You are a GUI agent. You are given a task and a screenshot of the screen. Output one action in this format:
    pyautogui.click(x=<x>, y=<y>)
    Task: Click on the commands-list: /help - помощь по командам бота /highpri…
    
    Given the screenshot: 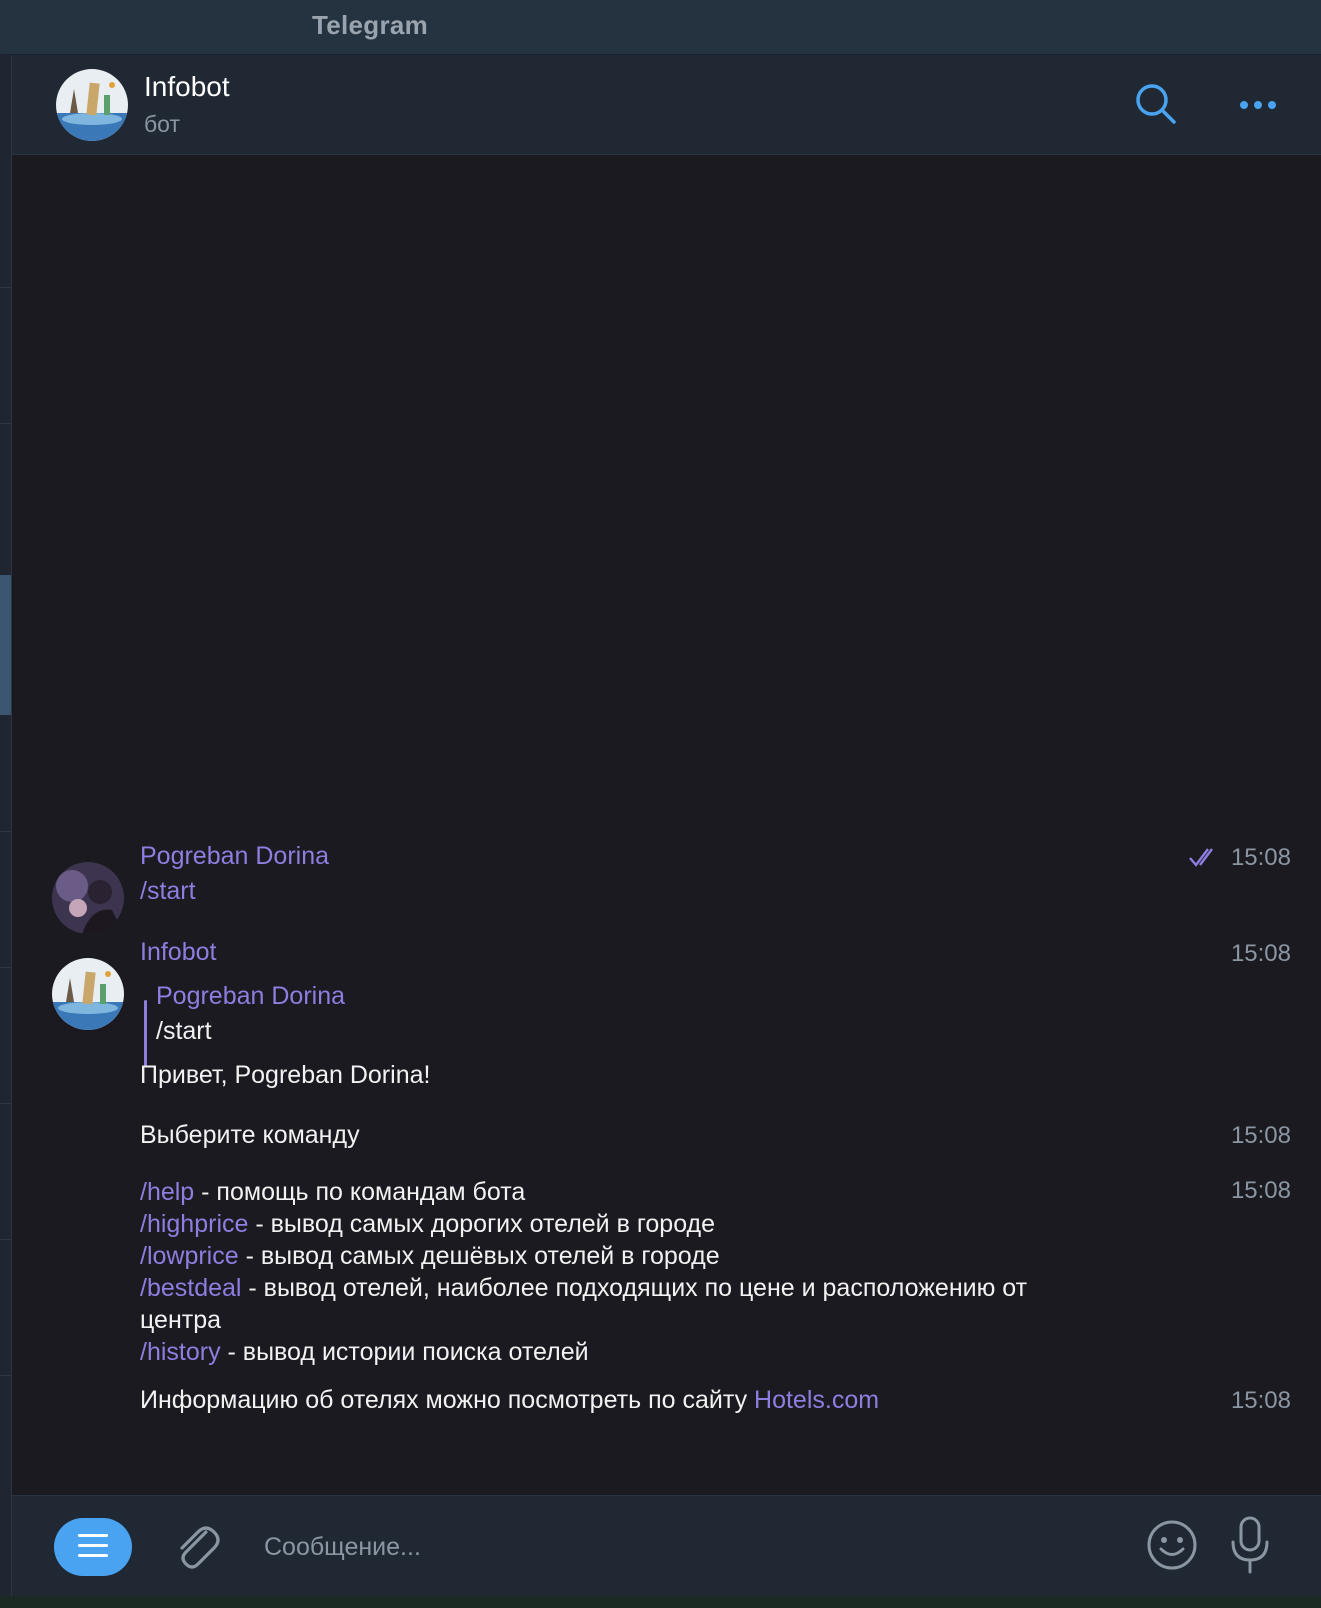 What is the action you would take?
    pyautogui.click(x=583, y=1272)
    